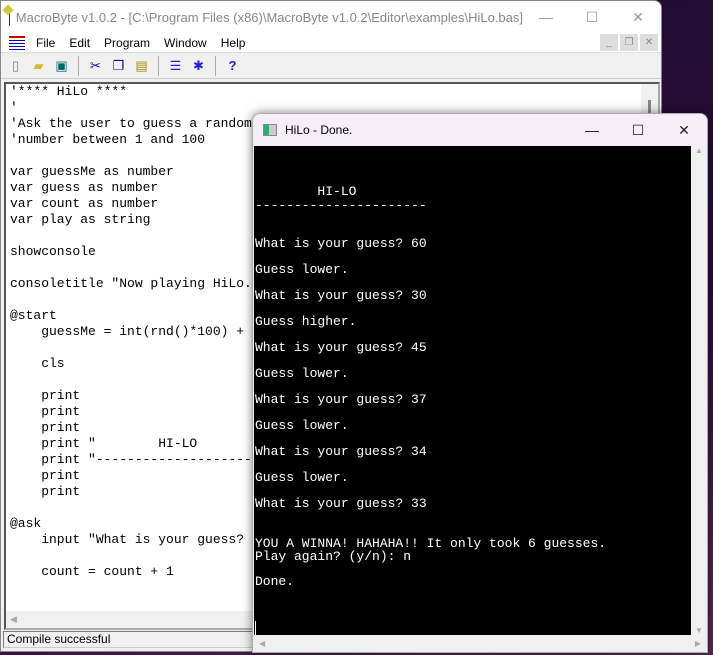  I want to click on toolbar: ▯ ▰ ▣ ✂ ❐ ▤ ☰ ✱ ?, so click(331, 66).